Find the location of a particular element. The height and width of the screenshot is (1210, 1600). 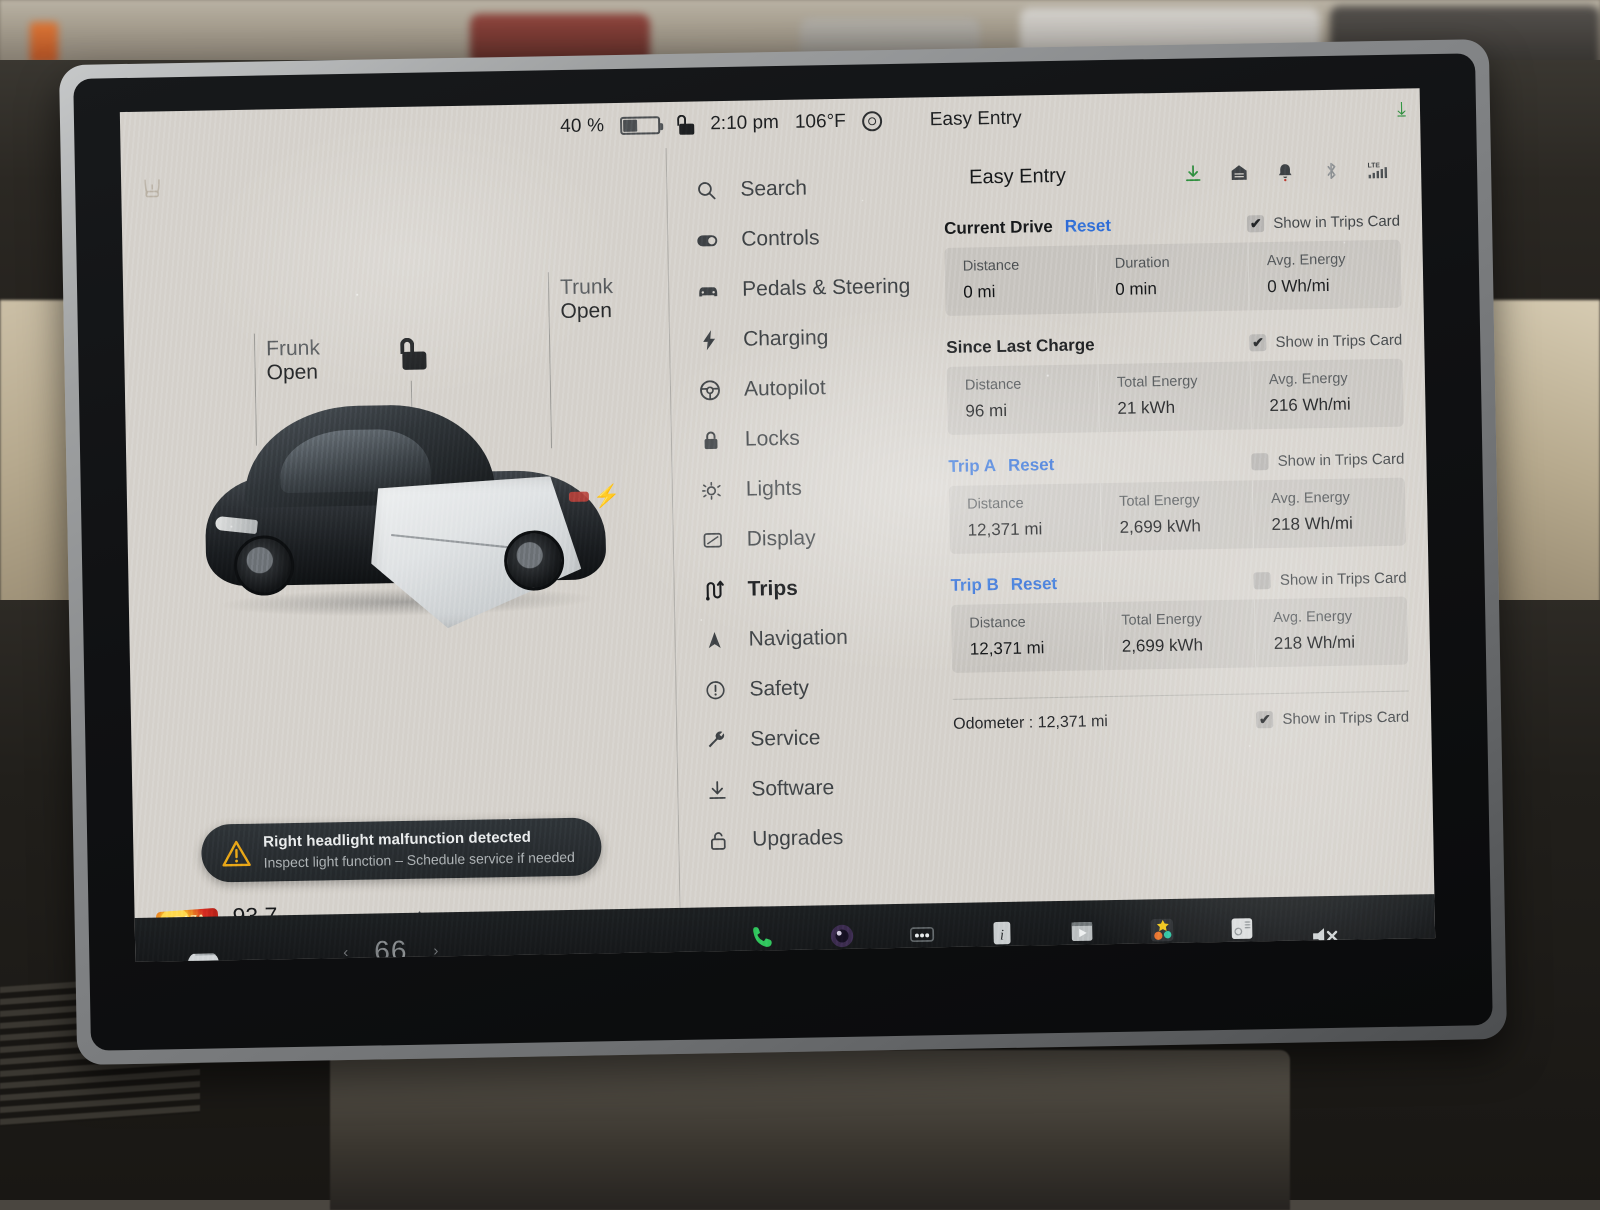

download-icon: ⤓ is located at coordinates (1401, 110).